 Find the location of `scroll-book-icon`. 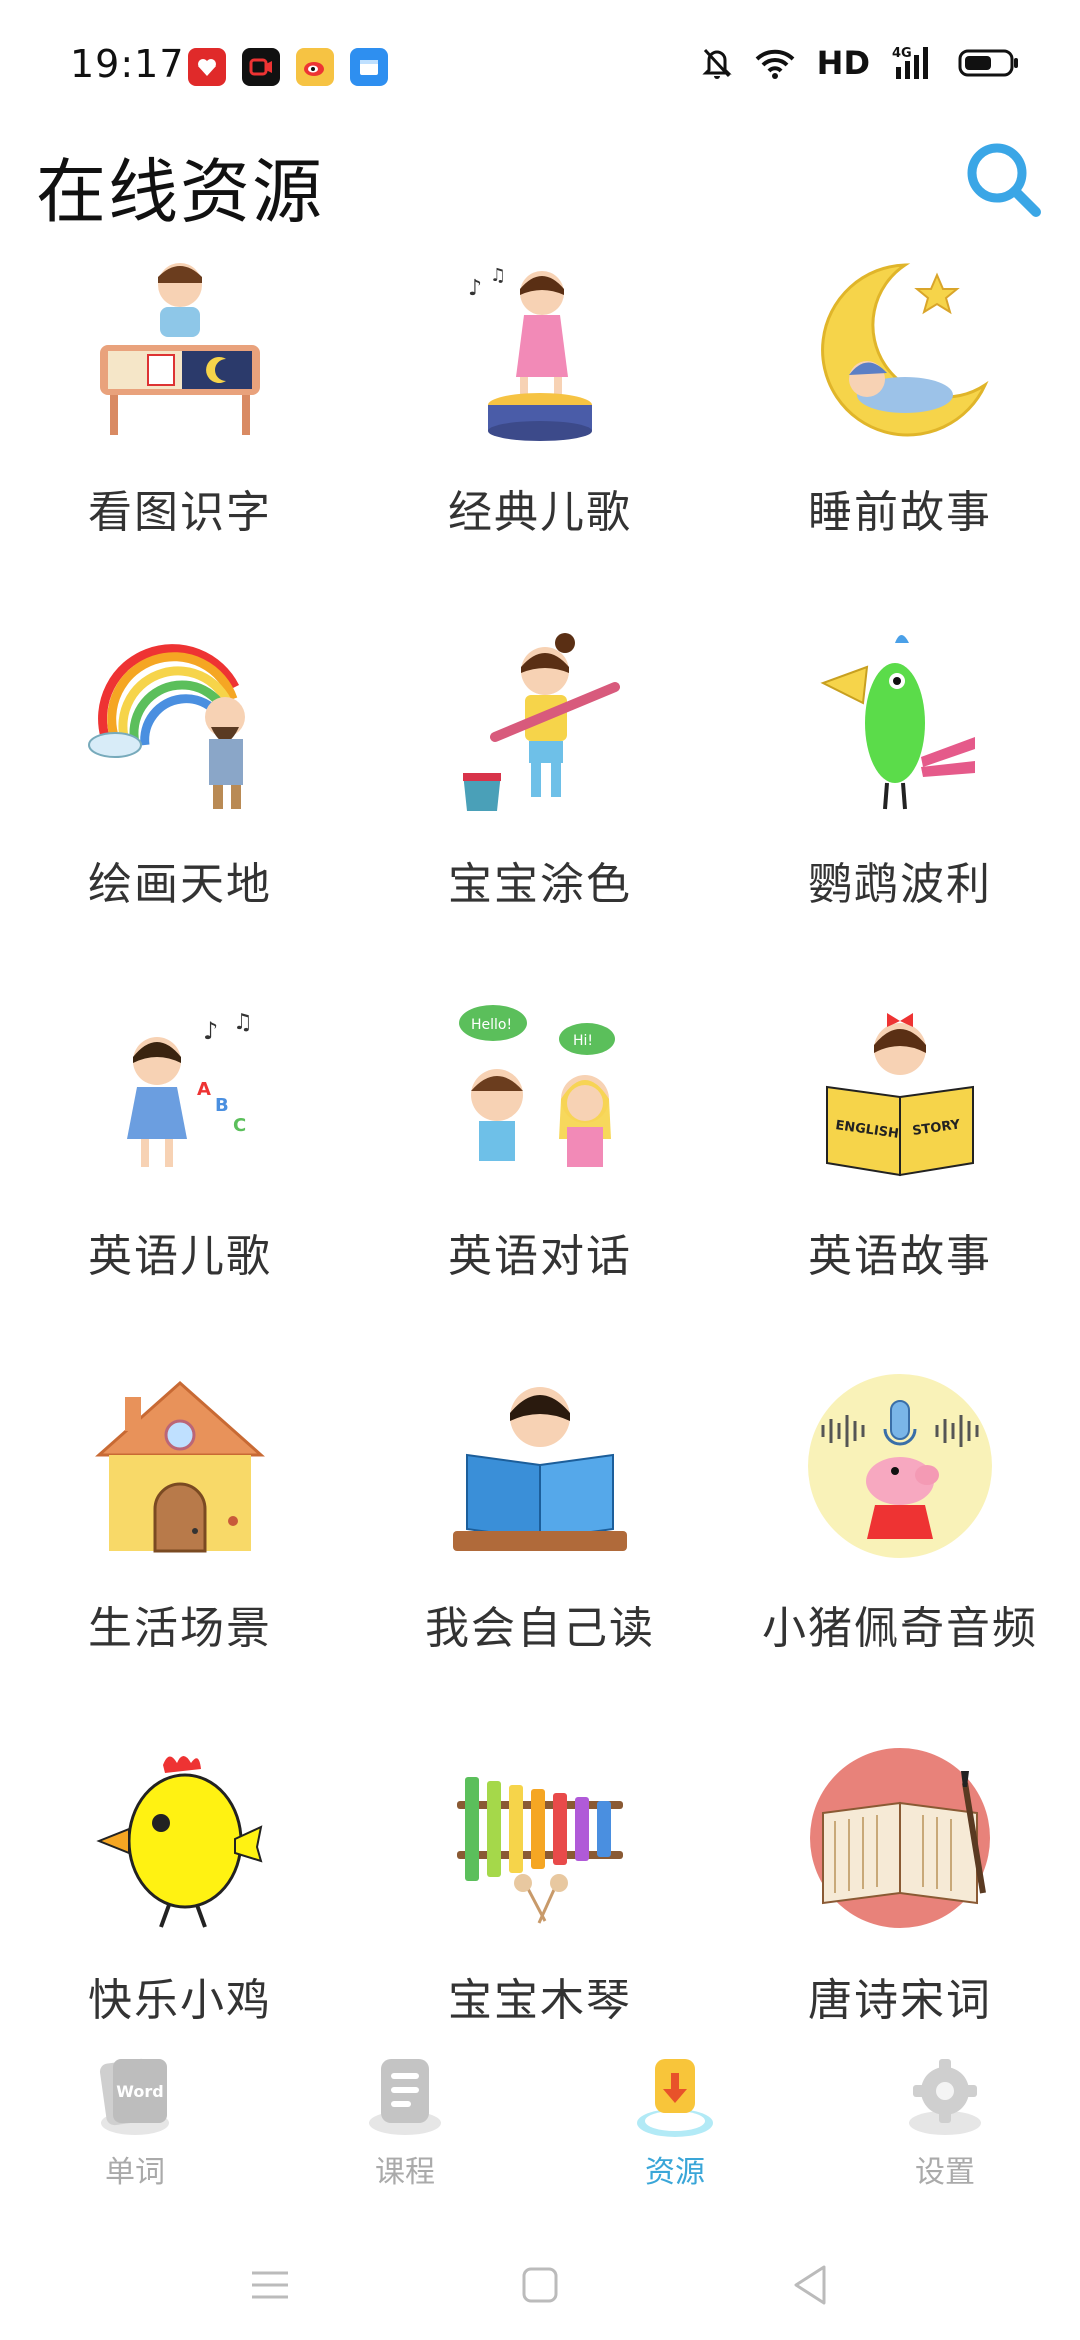

scroll-book-icon is located at coordinates (900, 1838).